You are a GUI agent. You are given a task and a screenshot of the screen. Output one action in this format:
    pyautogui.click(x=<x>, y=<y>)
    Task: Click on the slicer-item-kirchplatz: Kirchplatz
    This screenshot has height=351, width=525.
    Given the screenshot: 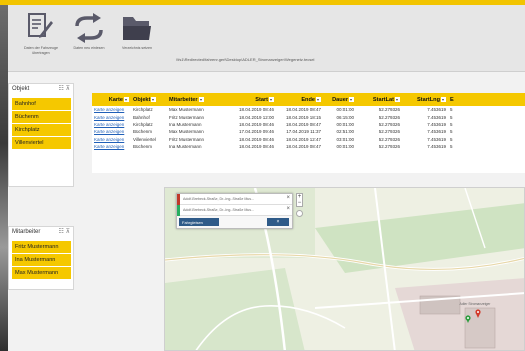 What is the action you would take?
    pyautogui.click(x=41, y=130)
    